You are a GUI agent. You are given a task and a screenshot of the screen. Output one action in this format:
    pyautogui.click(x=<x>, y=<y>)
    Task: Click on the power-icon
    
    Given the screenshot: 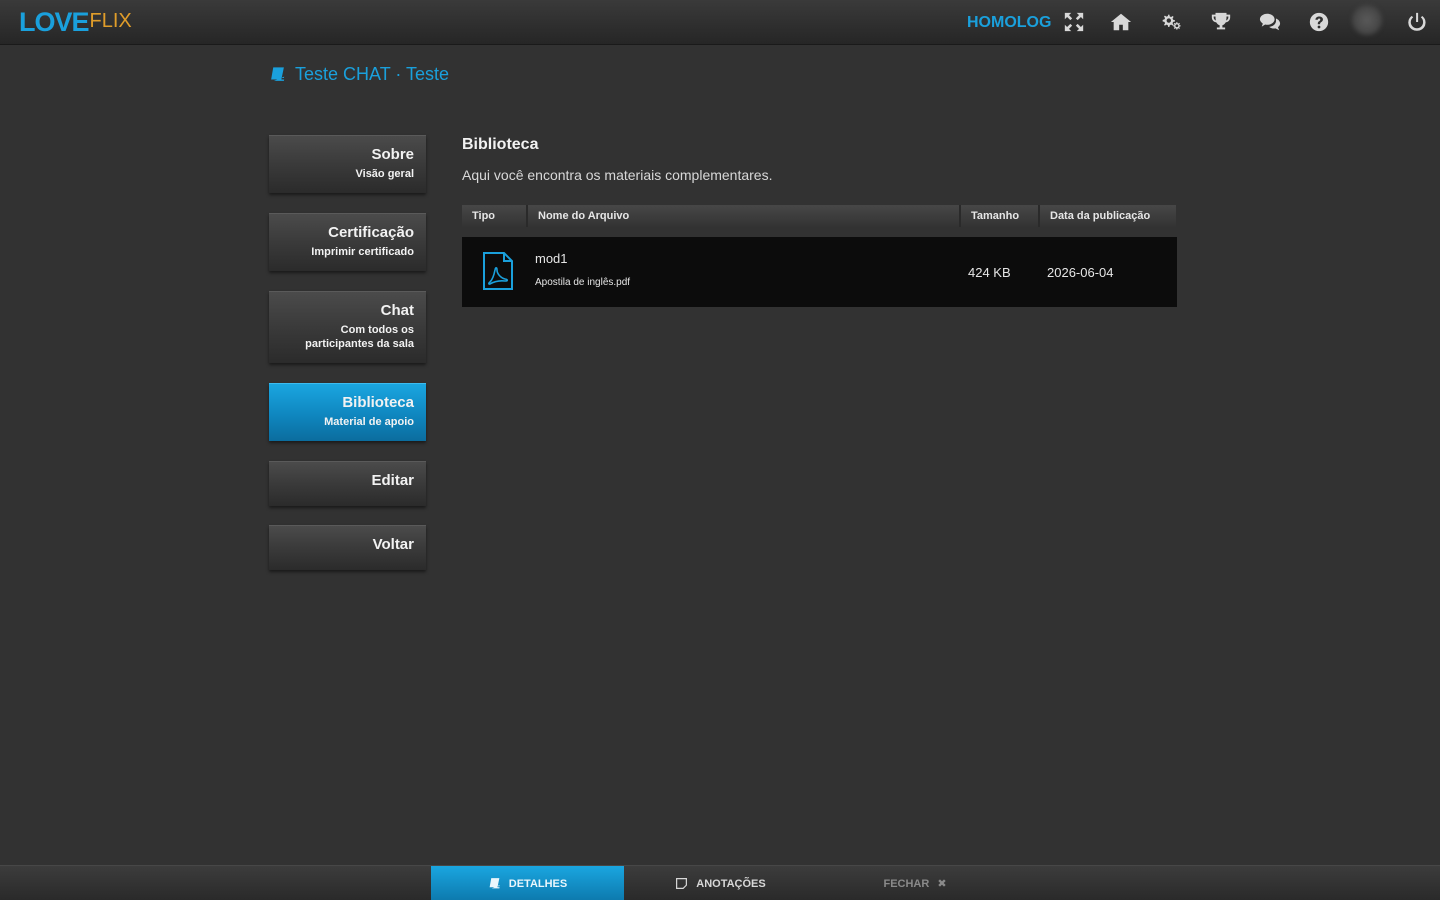 What is the action you would take?
    pyautogui.click(x=1417, y=22)
    